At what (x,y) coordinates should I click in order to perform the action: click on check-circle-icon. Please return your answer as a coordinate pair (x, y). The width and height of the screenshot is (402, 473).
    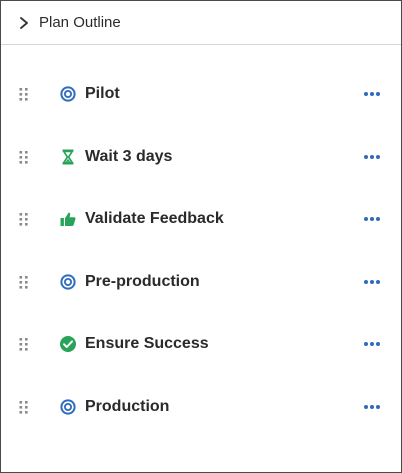
    Looking at the image, I should click on (68, 344).